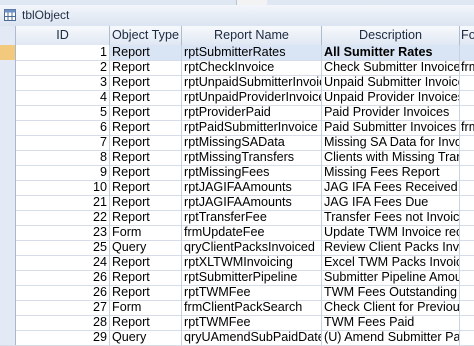 The height and width of the screenshot is (346, 474). What do you see at coordinates (63, 187) in the screenshot?
I see `cell-id: 10` at bounding box center [63, 187].